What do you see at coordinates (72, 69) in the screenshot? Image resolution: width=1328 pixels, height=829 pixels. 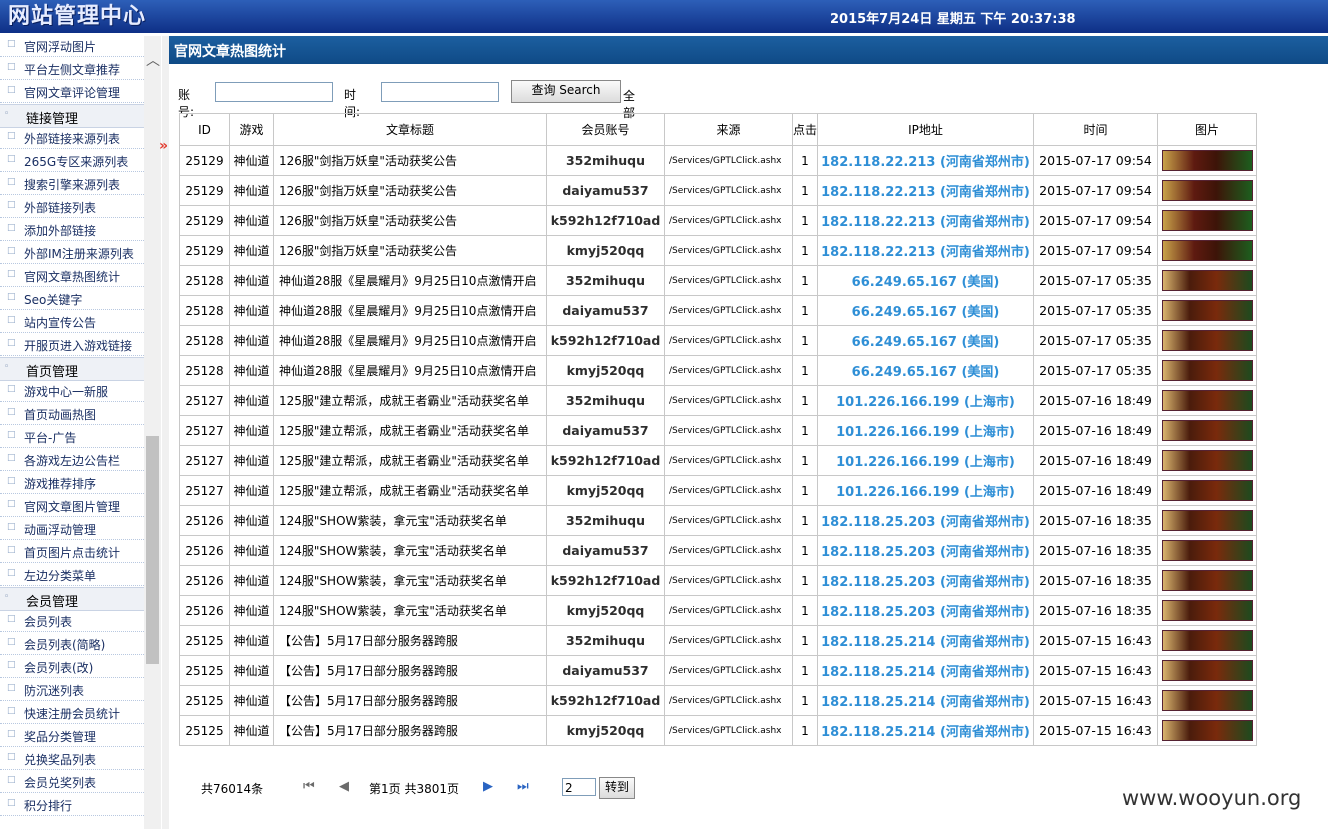 I see `sidebar-item: □ 平台左侧文章推荐` at bounding box center [72, 69].